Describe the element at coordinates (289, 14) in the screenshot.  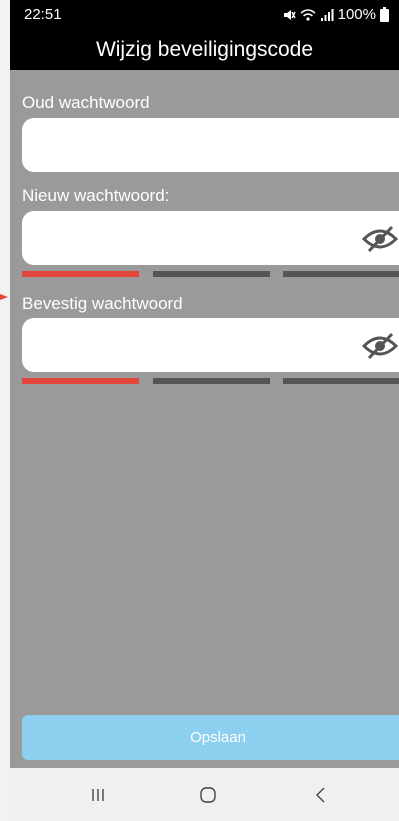
I see `mute-icon` at that location.